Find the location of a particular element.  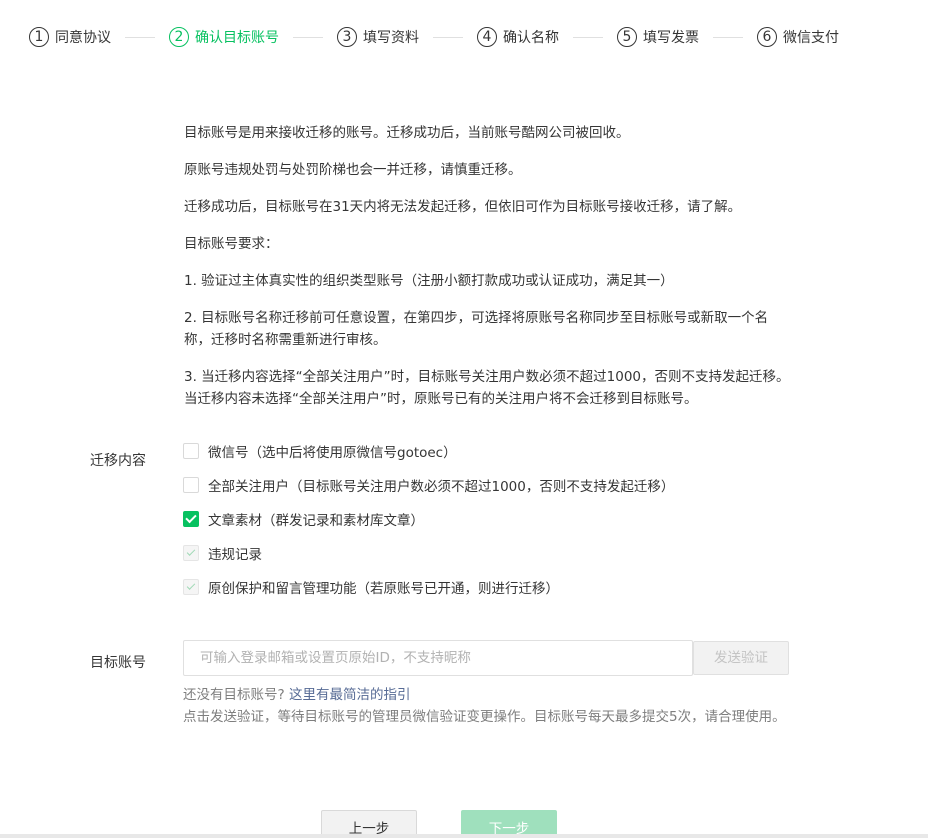

option-wechat-id: 微信号（选中后将使用原微信号gotoec） is located at coordinates (428, 451).